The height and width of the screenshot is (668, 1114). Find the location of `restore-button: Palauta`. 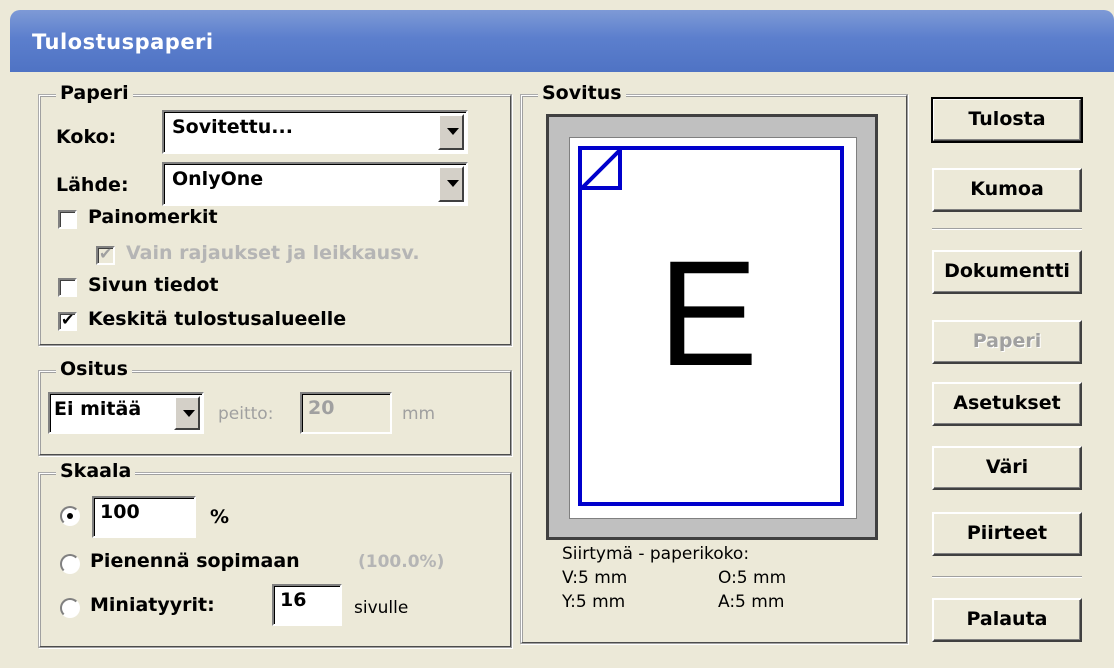

restore-button: Palauta is located at coordinates (1007, 620).